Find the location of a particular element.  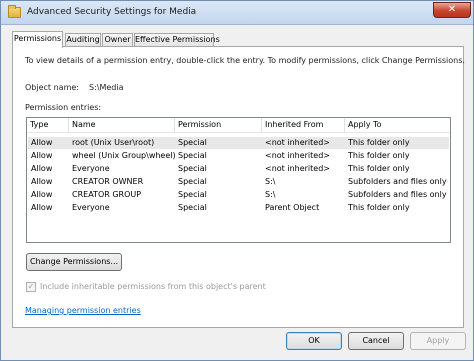

column-header-apply-to: Apply To is located at coordinates (397, 125).